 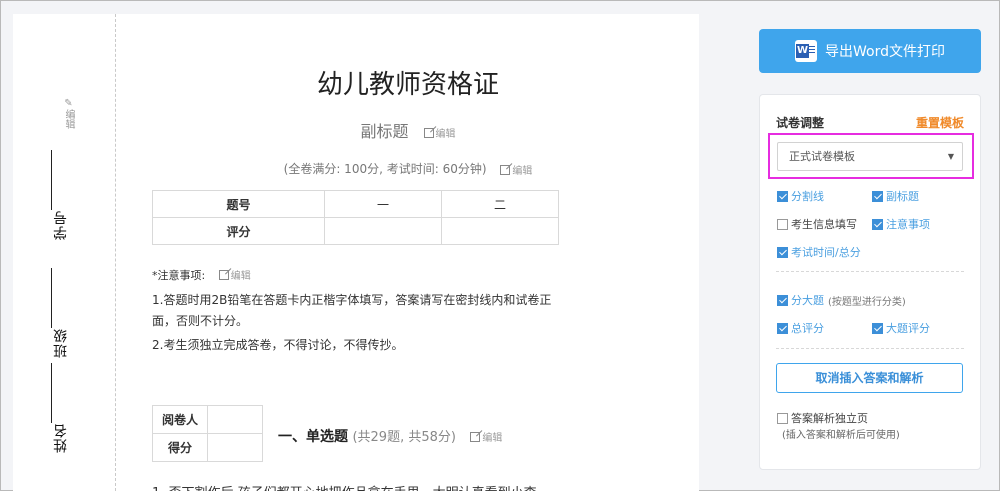 What do you see at coordinates (901, 328) in the screenshot?
I see `option-section-score: 大题评分` at bounding box center [901, 328].